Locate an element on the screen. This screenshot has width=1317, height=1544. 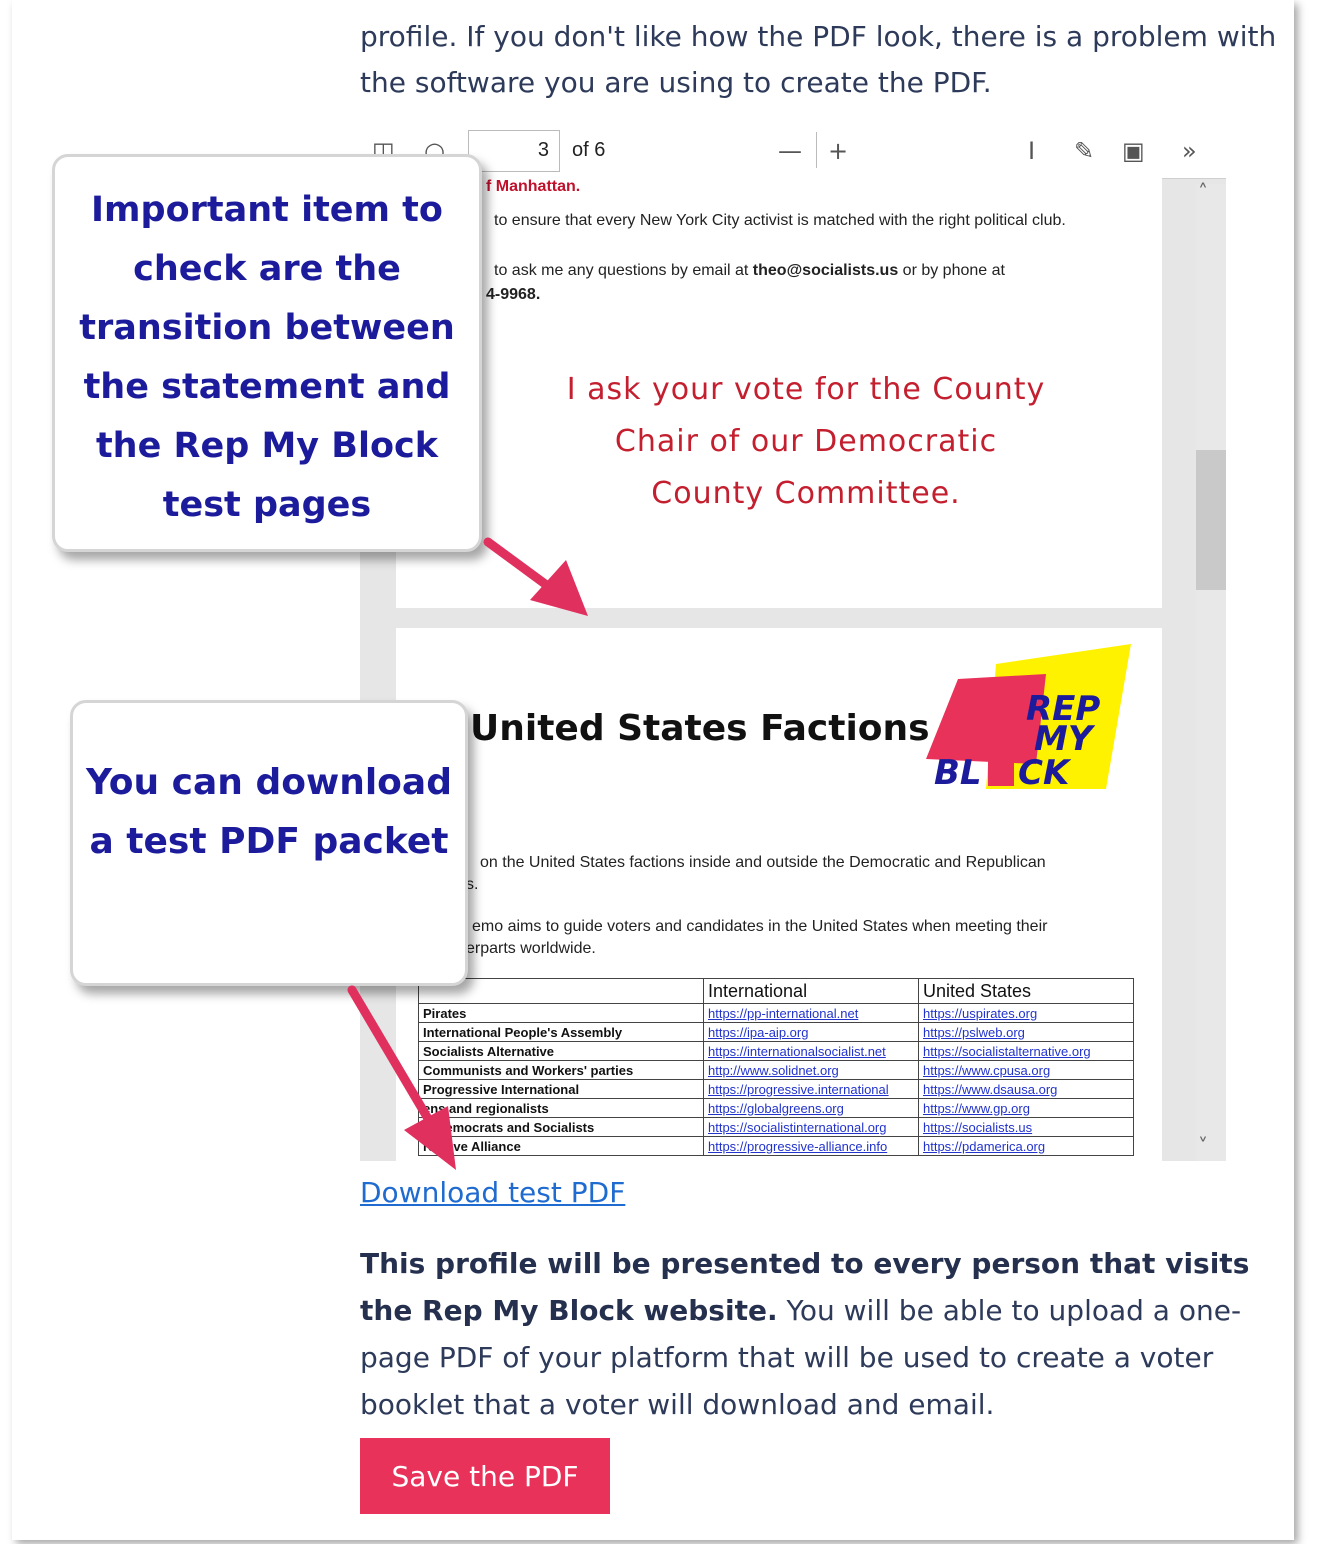
save-pdf-button: Save the PDF is located at coordinates (485, 1476).